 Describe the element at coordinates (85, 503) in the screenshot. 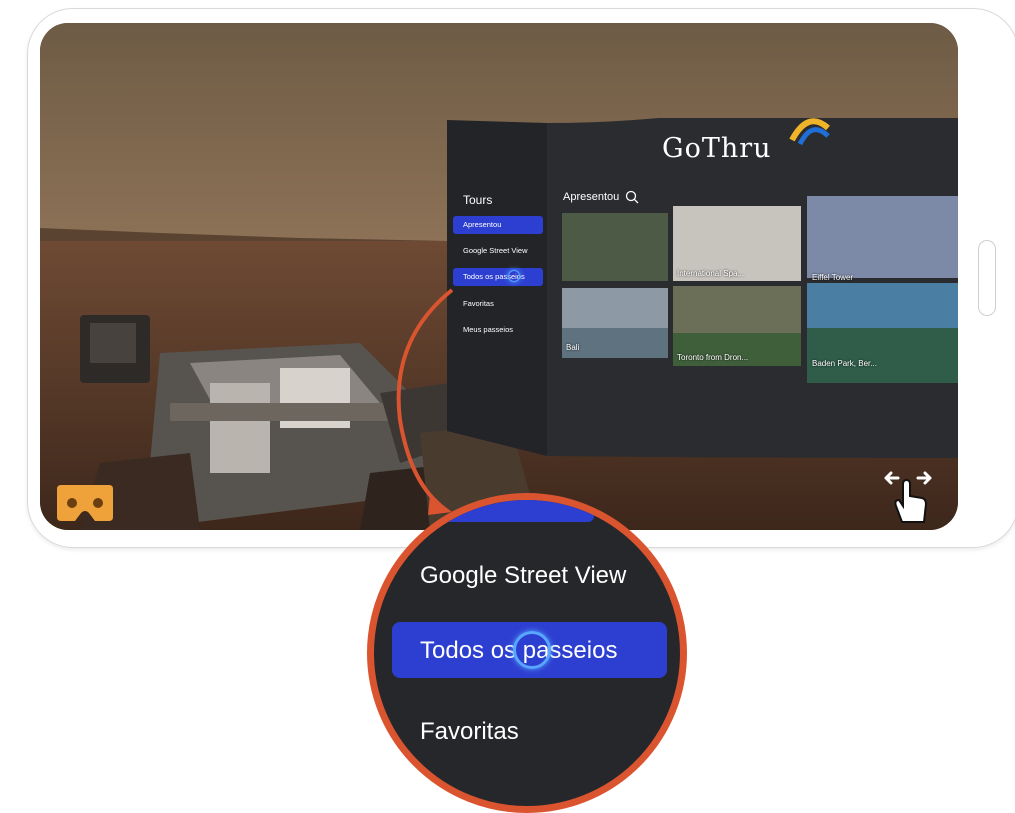

I see `cardboard-vr-icon` at that location.